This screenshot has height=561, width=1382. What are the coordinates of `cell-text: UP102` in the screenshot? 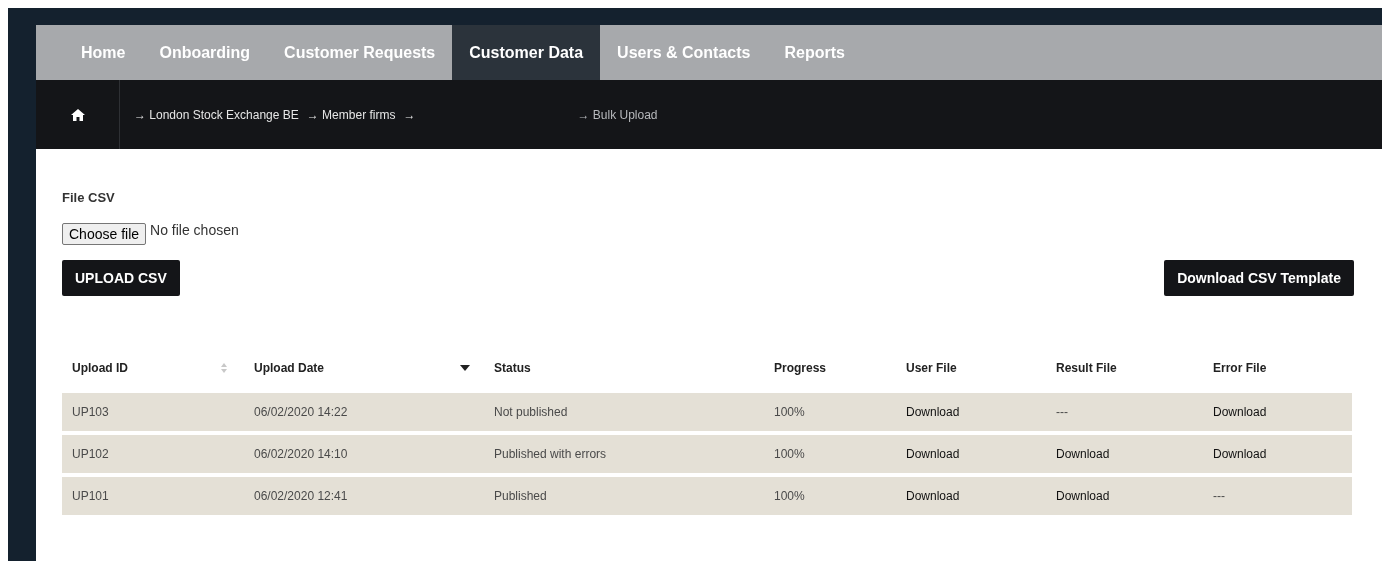 It's located at (90, 454).